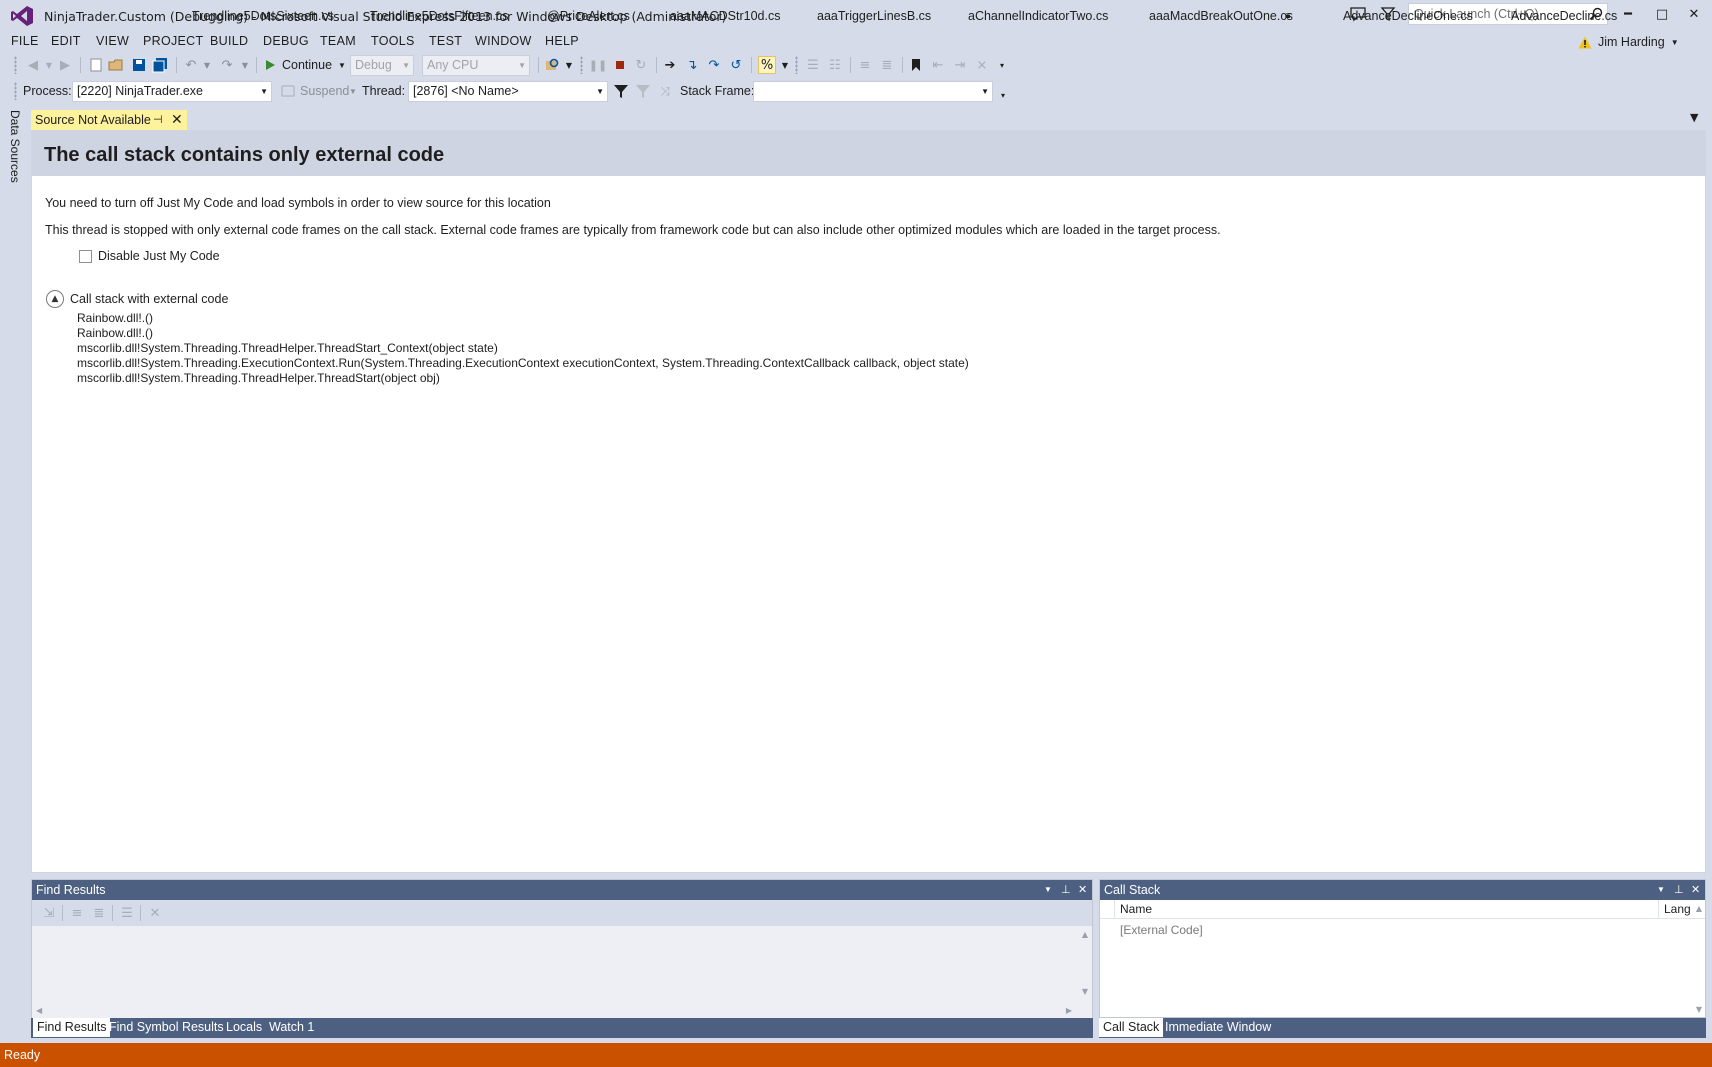  Describe the element at coordinates (476, 65) in the screenshot. I see `solution-platform-select: Any CPU ▼` at that location.